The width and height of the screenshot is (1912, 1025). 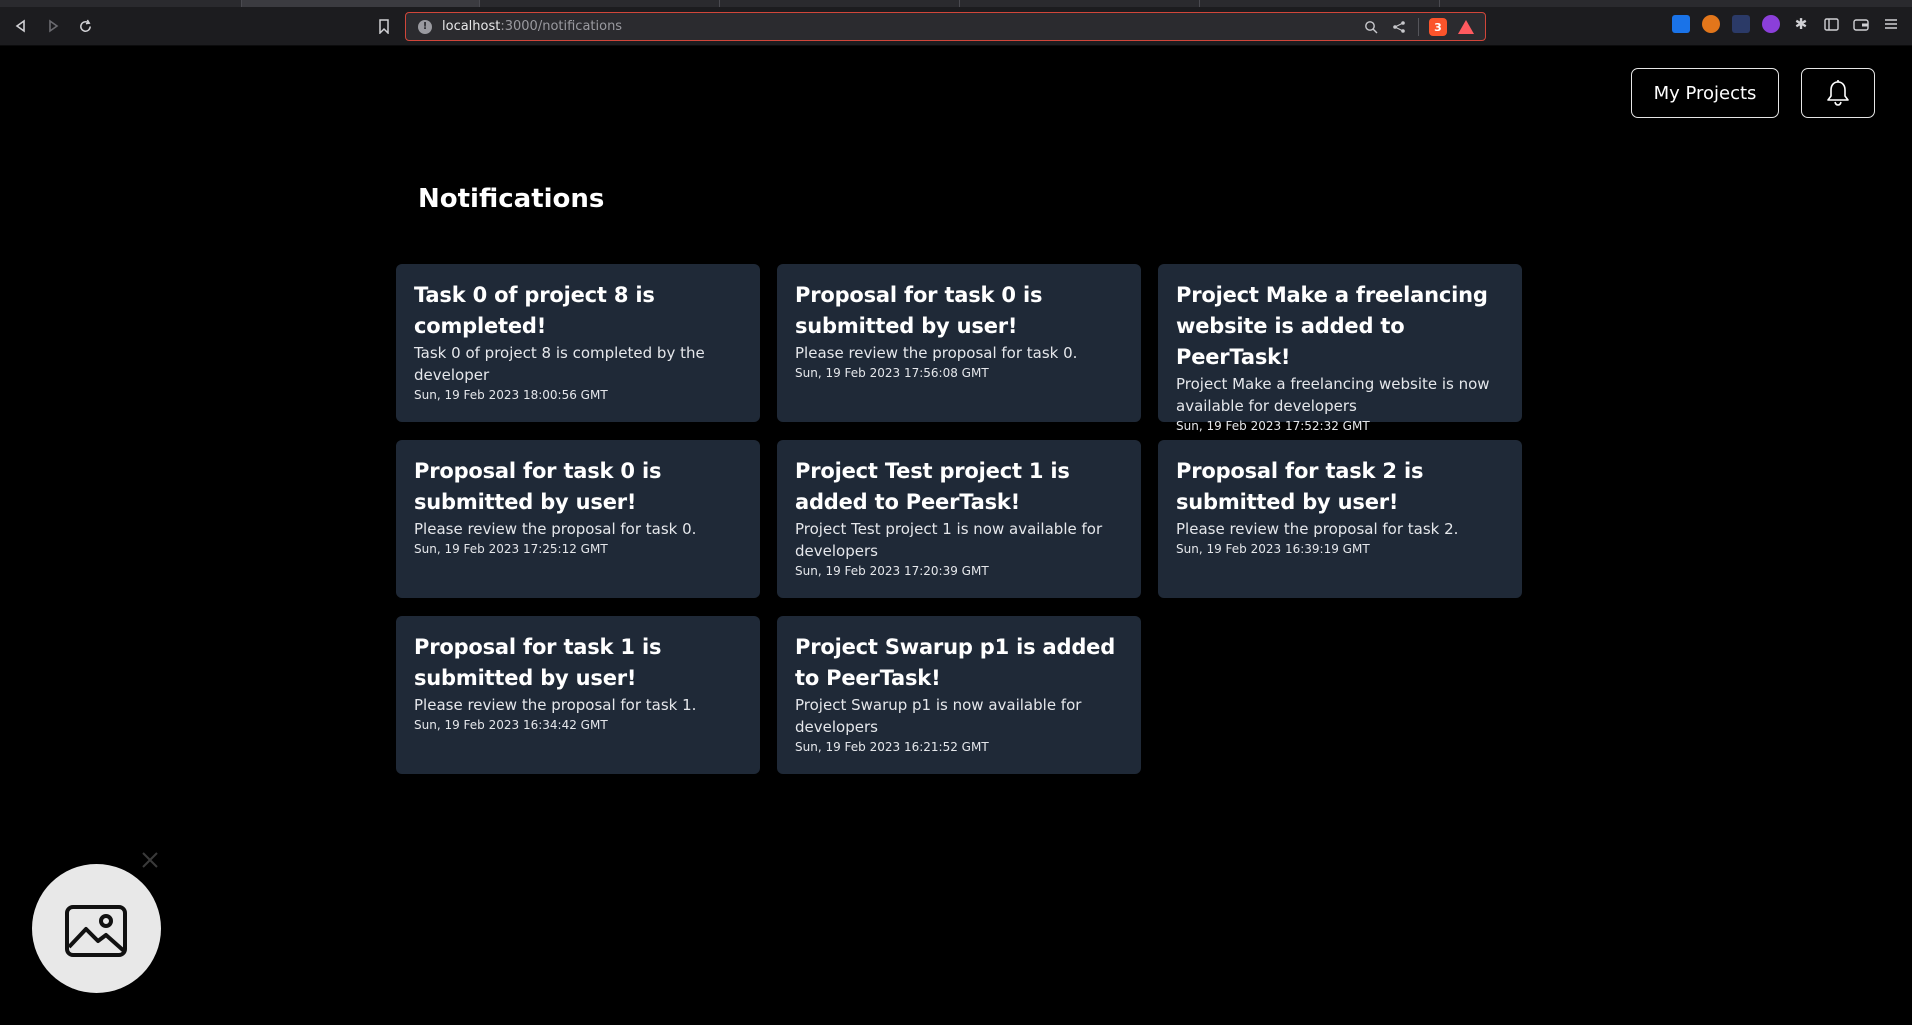 I want to click on image-widget-button, so click(x=96, y=928).